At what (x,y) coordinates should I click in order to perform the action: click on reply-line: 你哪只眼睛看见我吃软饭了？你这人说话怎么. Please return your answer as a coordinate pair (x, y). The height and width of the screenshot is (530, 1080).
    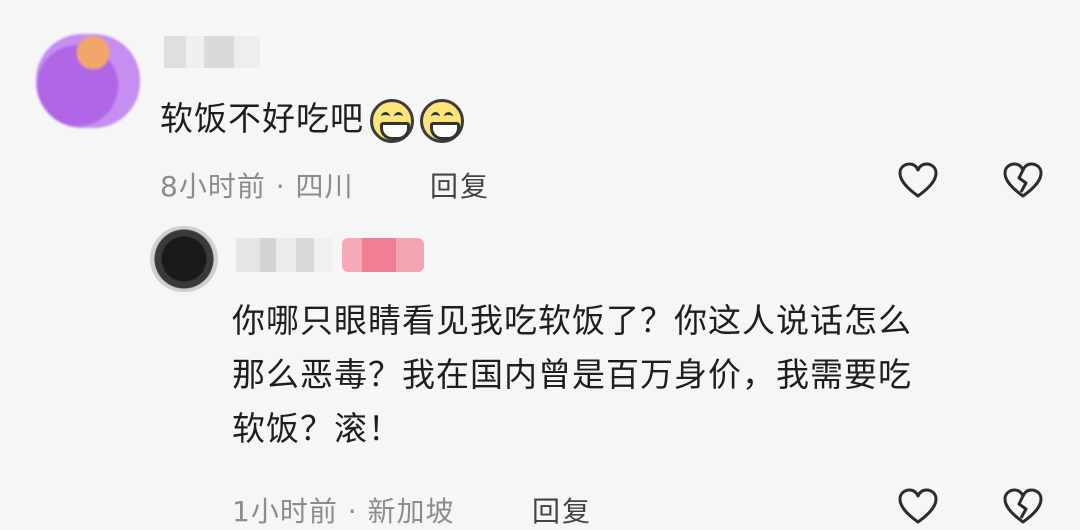
    Looking at the image, I should click on (572, 320).